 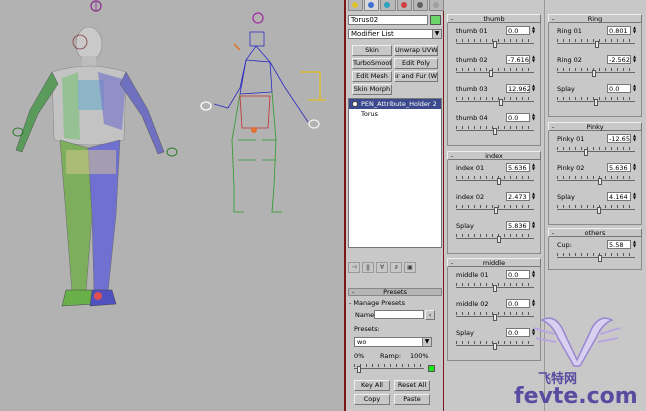 What do you see at coordinates (404, 5) in the screenshot?
I see `motion-tab-icon` at bounding box center [404, 5].